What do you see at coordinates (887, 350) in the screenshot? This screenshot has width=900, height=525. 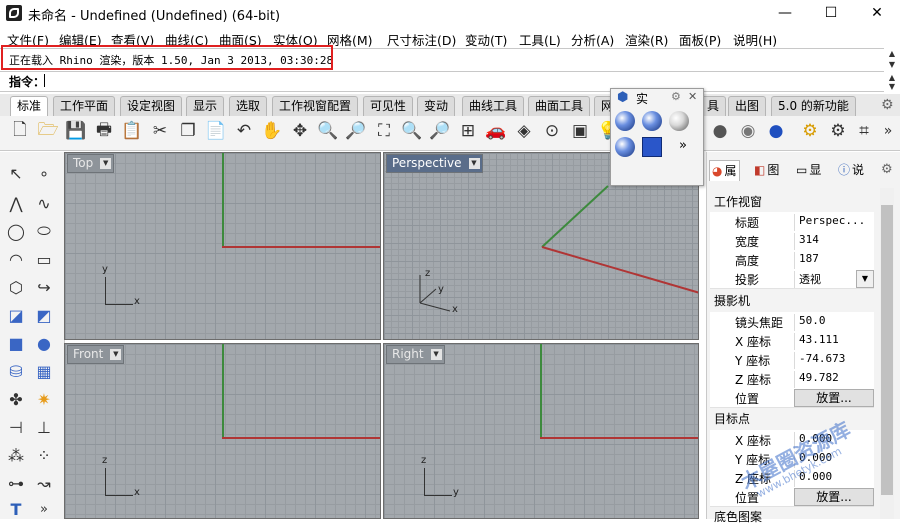 I see `properties-scroll-thumb` at bounding box center [887, 350].